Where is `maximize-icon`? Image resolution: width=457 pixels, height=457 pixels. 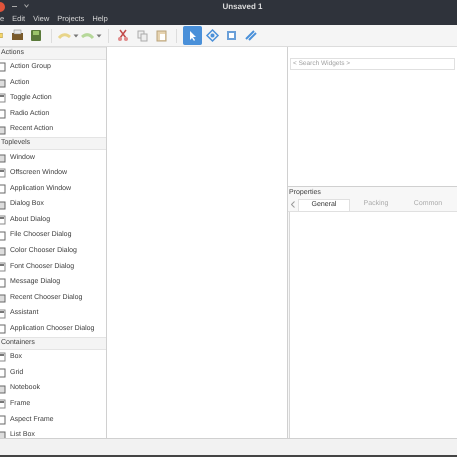 maximize-icon is located at coordinates (26, 6).